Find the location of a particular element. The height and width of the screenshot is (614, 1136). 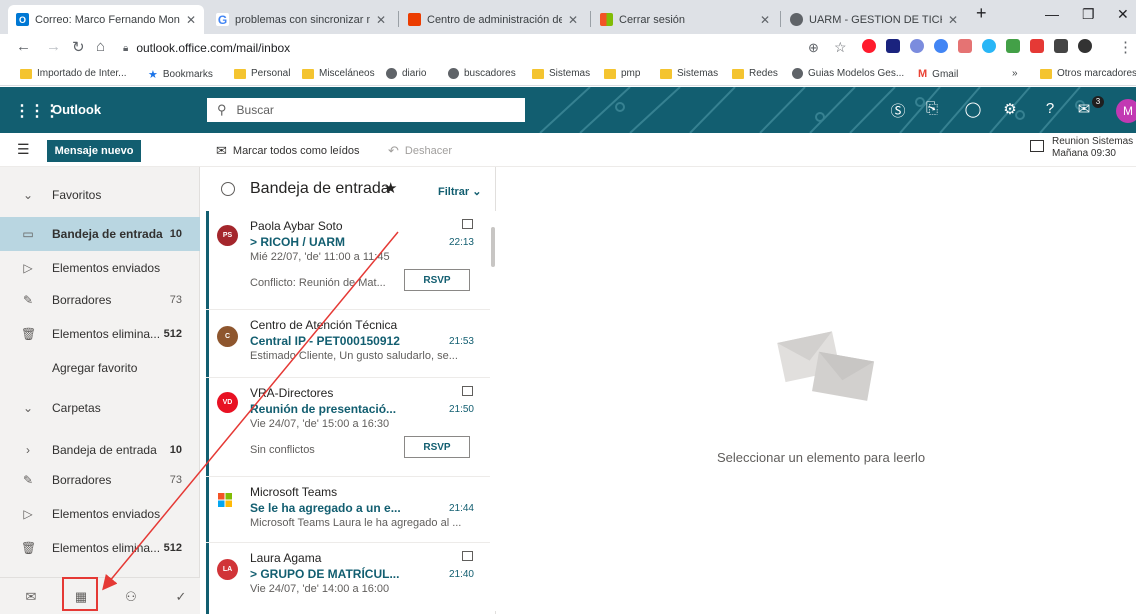

menu-icon: ⋮ is located at coordinates (1125, 47).